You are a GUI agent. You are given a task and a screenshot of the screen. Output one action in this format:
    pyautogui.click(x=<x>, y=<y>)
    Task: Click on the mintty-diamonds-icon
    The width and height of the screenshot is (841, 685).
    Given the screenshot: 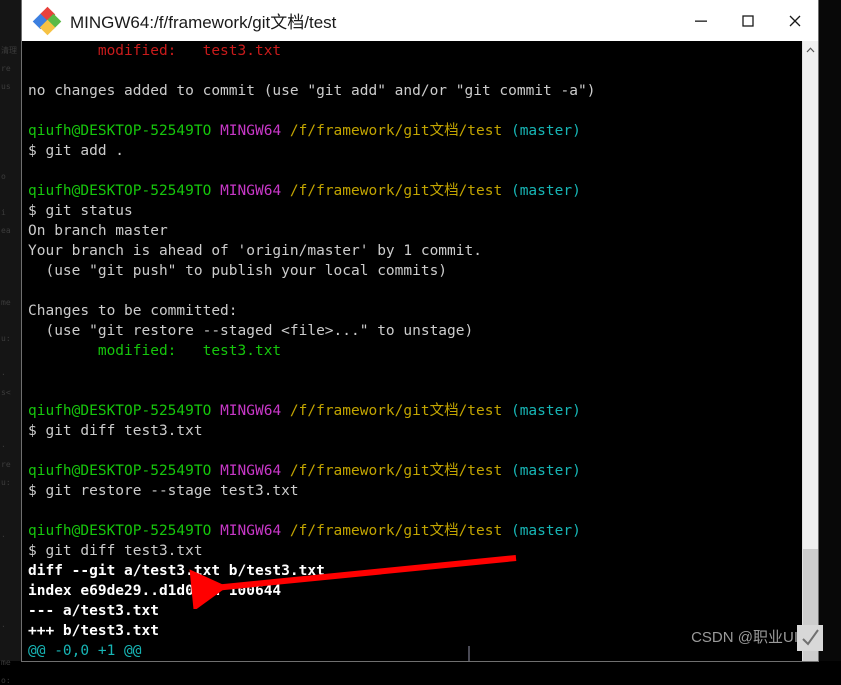 What is the action you would take?
    pyautogui.click(x=47, y=20)
    